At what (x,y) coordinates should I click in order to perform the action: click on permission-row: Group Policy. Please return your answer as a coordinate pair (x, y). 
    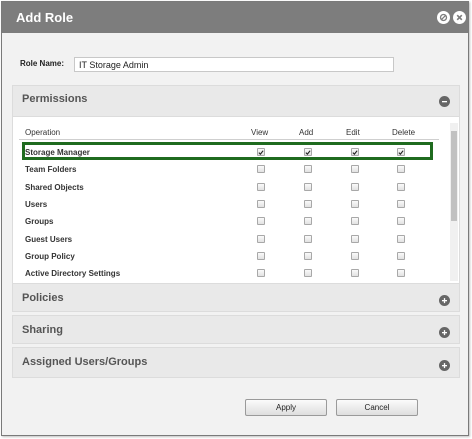
    Looking at the image, I should click on (229, 256).